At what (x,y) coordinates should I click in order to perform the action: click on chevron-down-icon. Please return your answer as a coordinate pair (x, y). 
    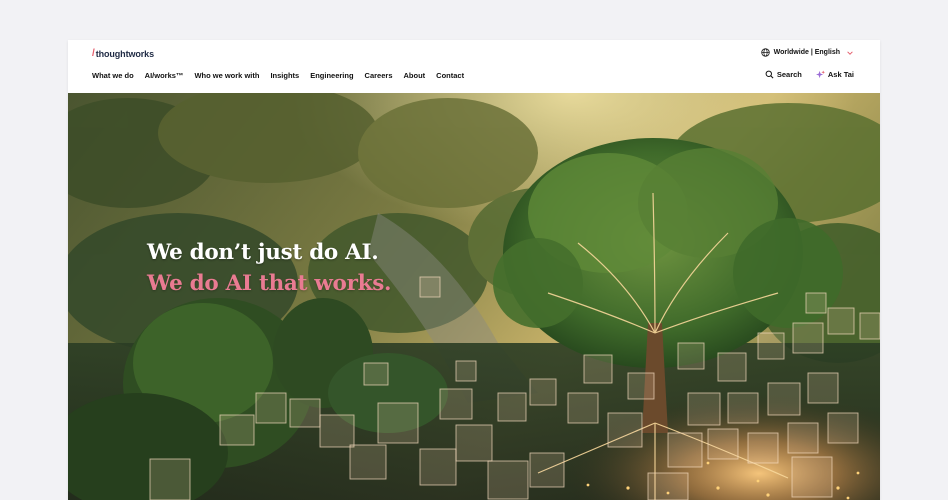
    Looking at the image, I should click on (850, 52).